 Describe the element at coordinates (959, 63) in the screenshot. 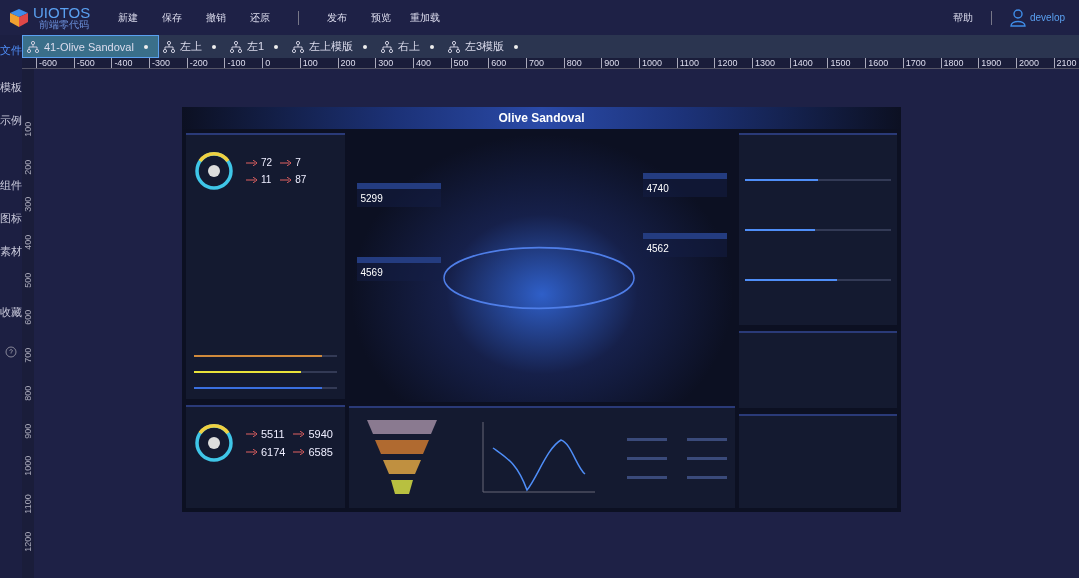

I see `ruler-label: 1800` at that location.